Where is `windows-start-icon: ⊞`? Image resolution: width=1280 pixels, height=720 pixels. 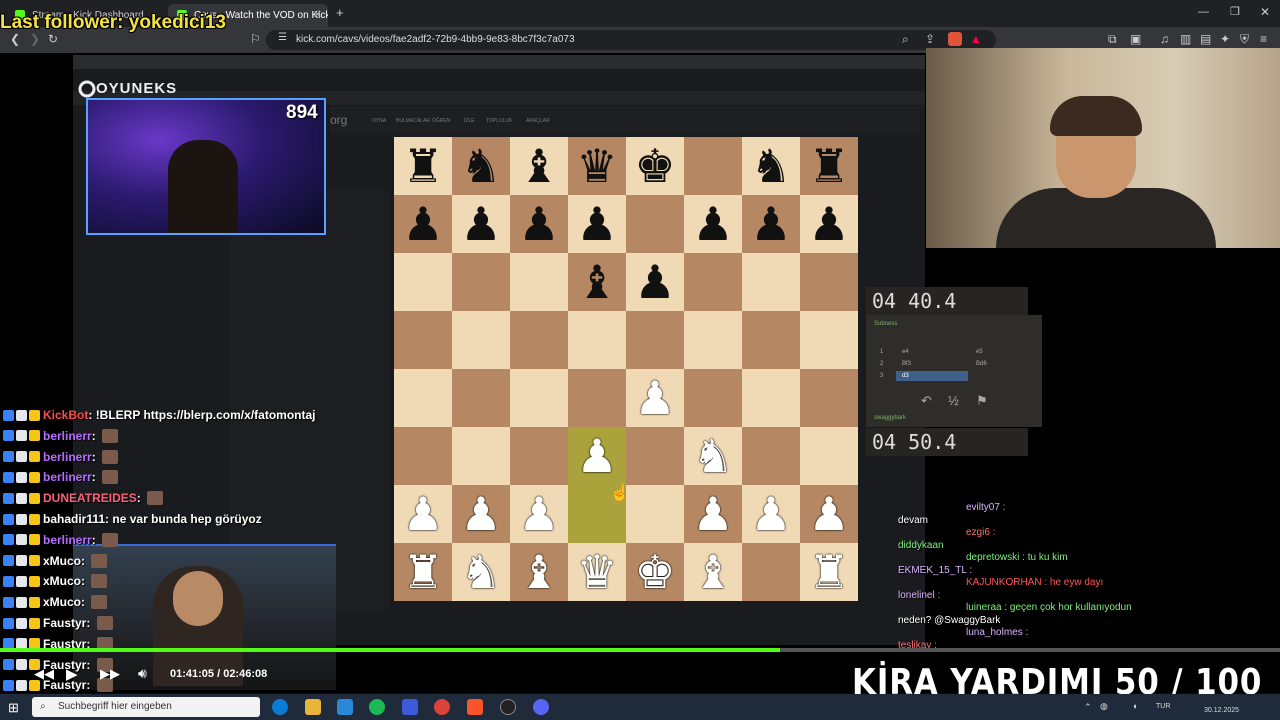
windows-start-icon: ⊞ is located at coordinates (13, 708).